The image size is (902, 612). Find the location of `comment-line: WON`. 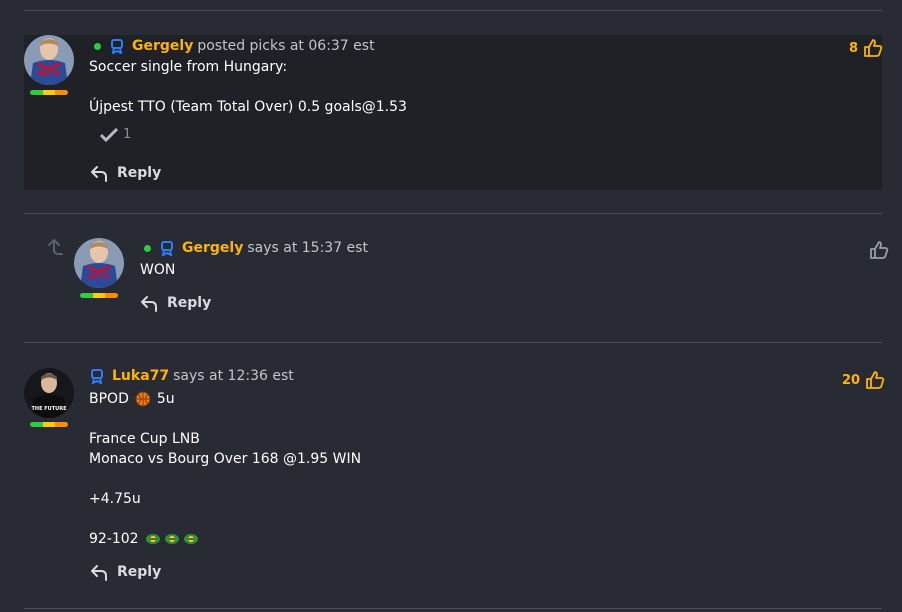

comment-line: WON is located at coordinates (158, 270).